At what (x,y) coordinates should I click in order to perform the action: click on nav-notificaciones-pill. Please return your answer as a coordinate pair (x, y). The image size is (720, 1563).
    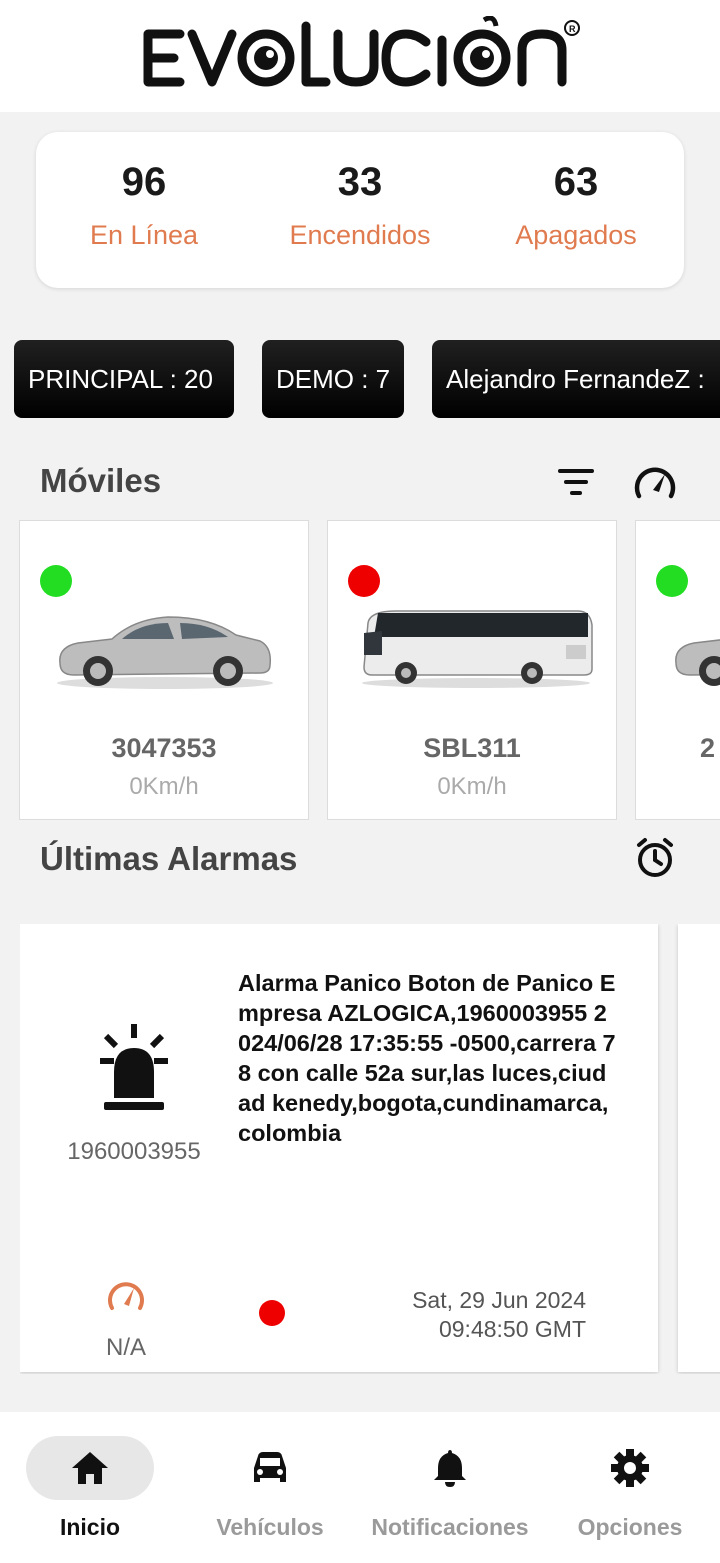
    Looking at the image, I should click on (450, 1468).